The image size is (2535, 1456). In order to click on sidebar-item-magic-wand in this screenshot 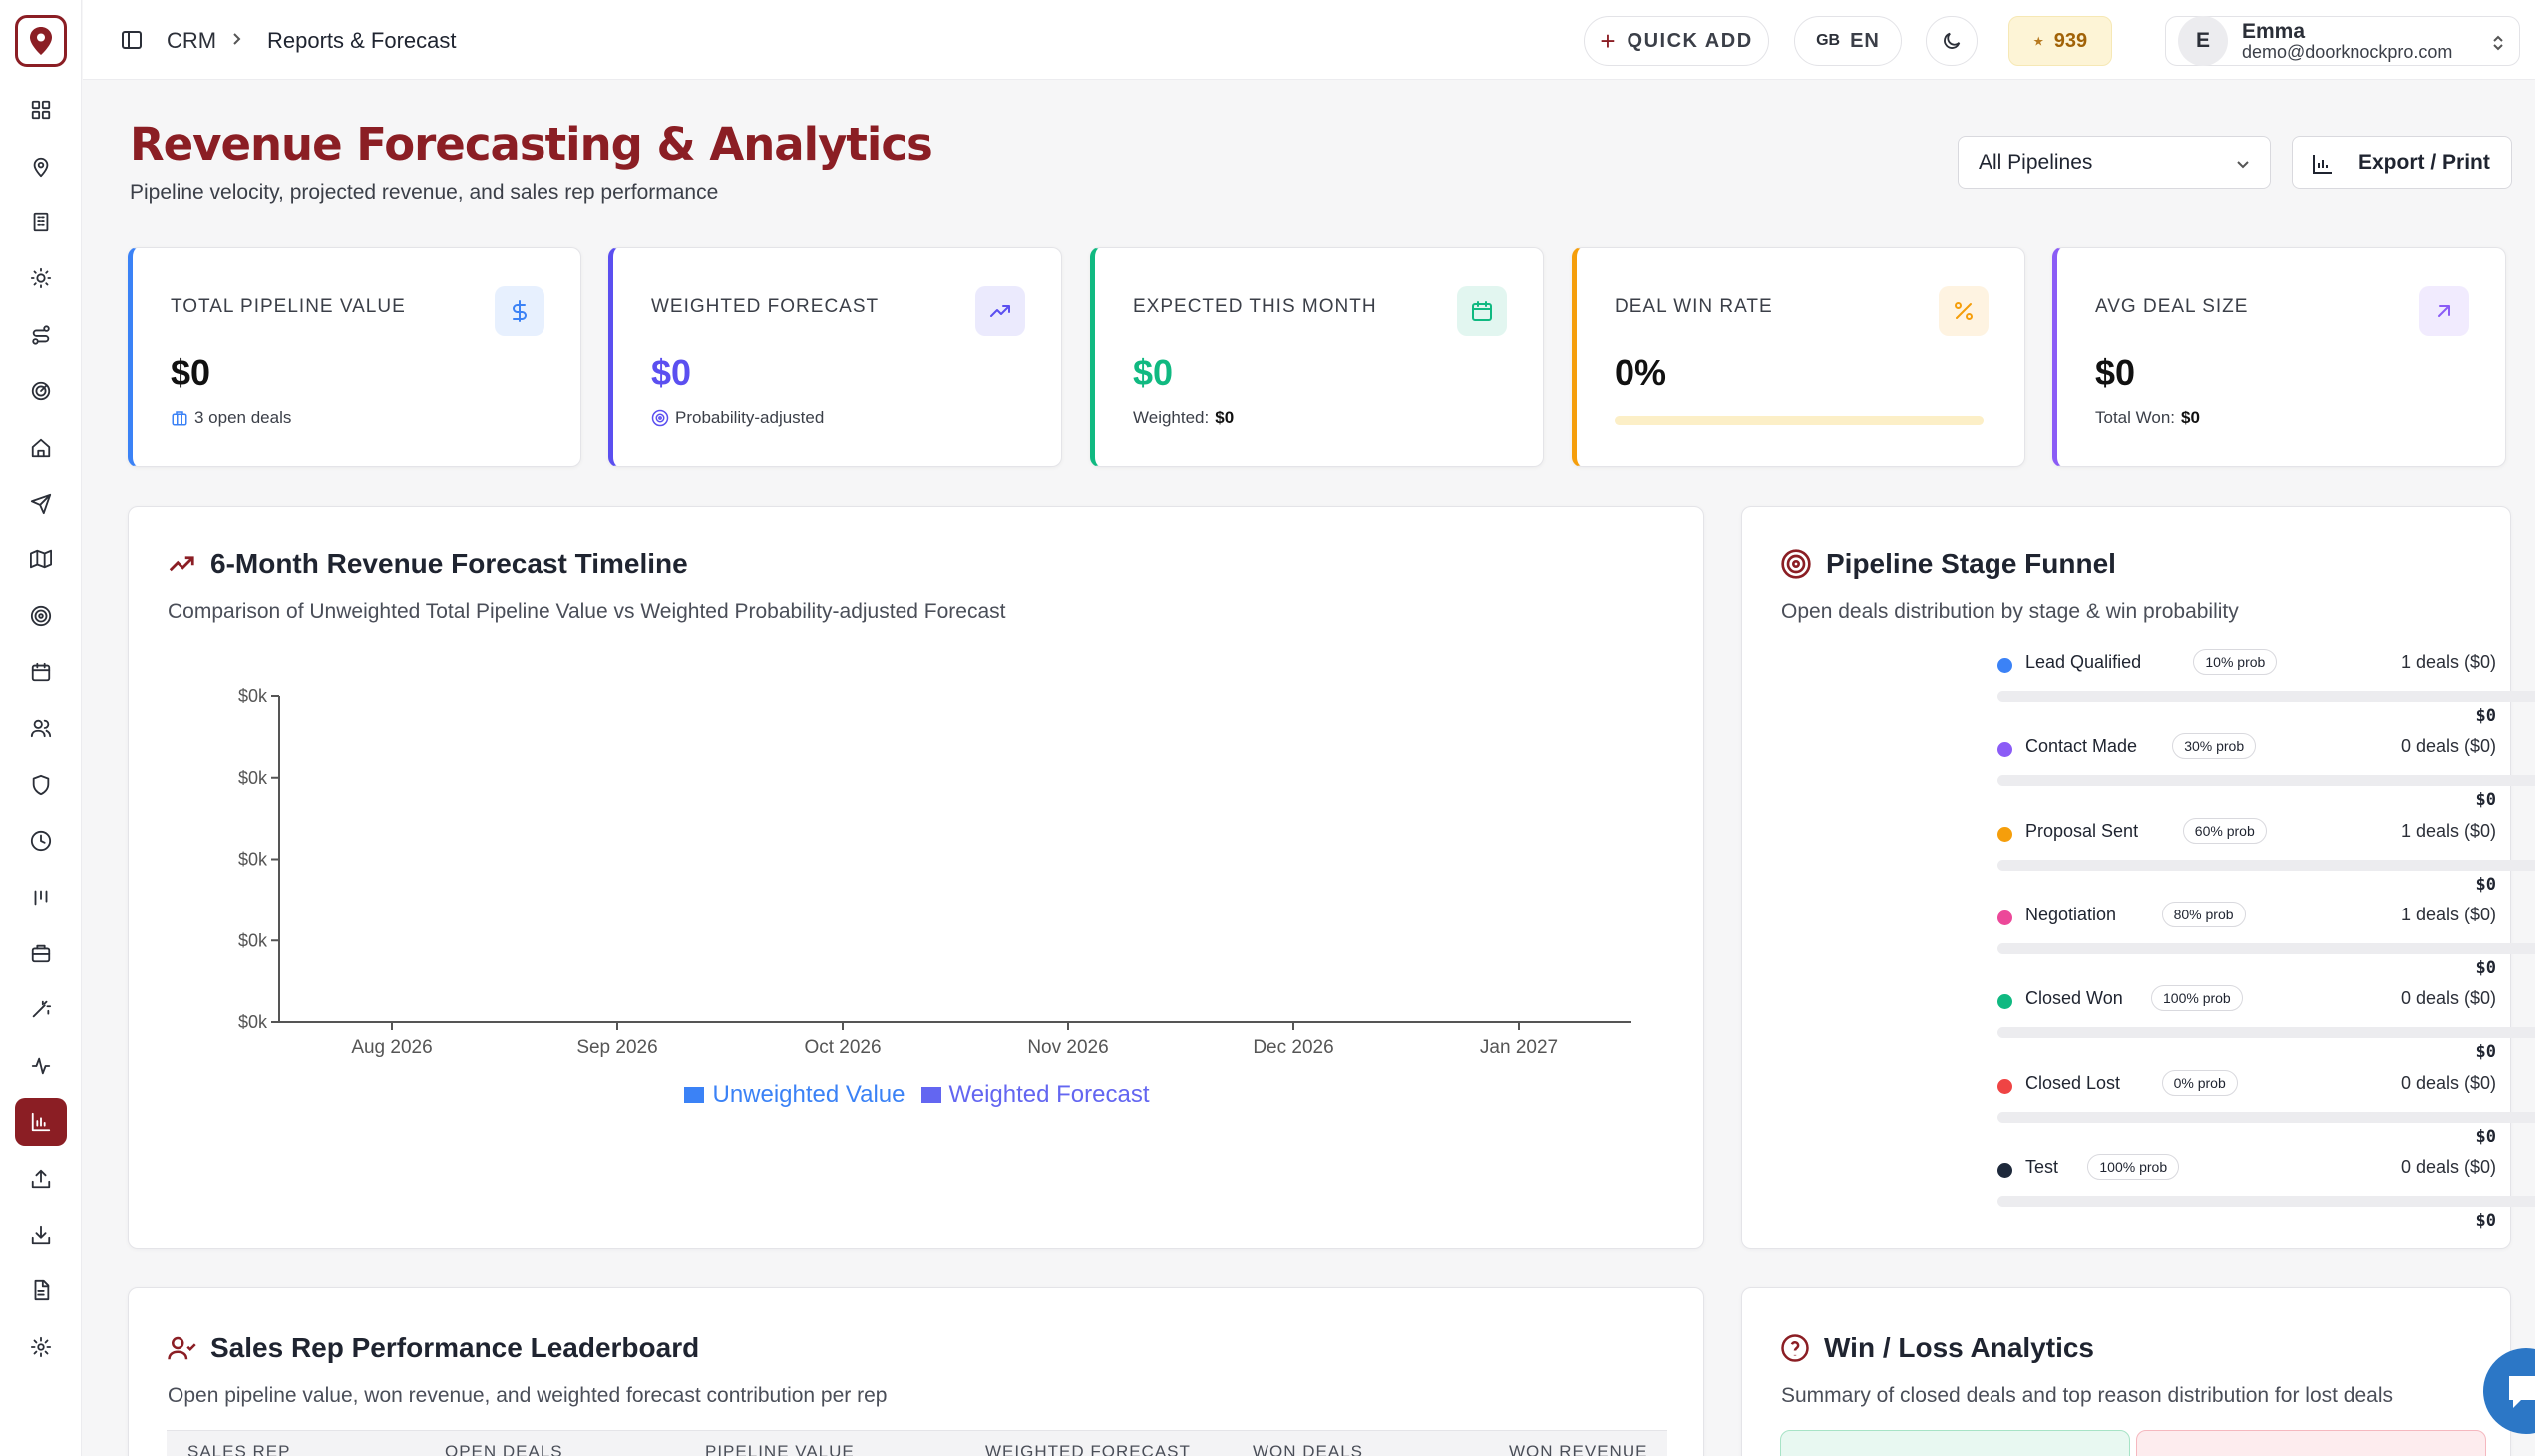, I will do `click(41, 1009)`.